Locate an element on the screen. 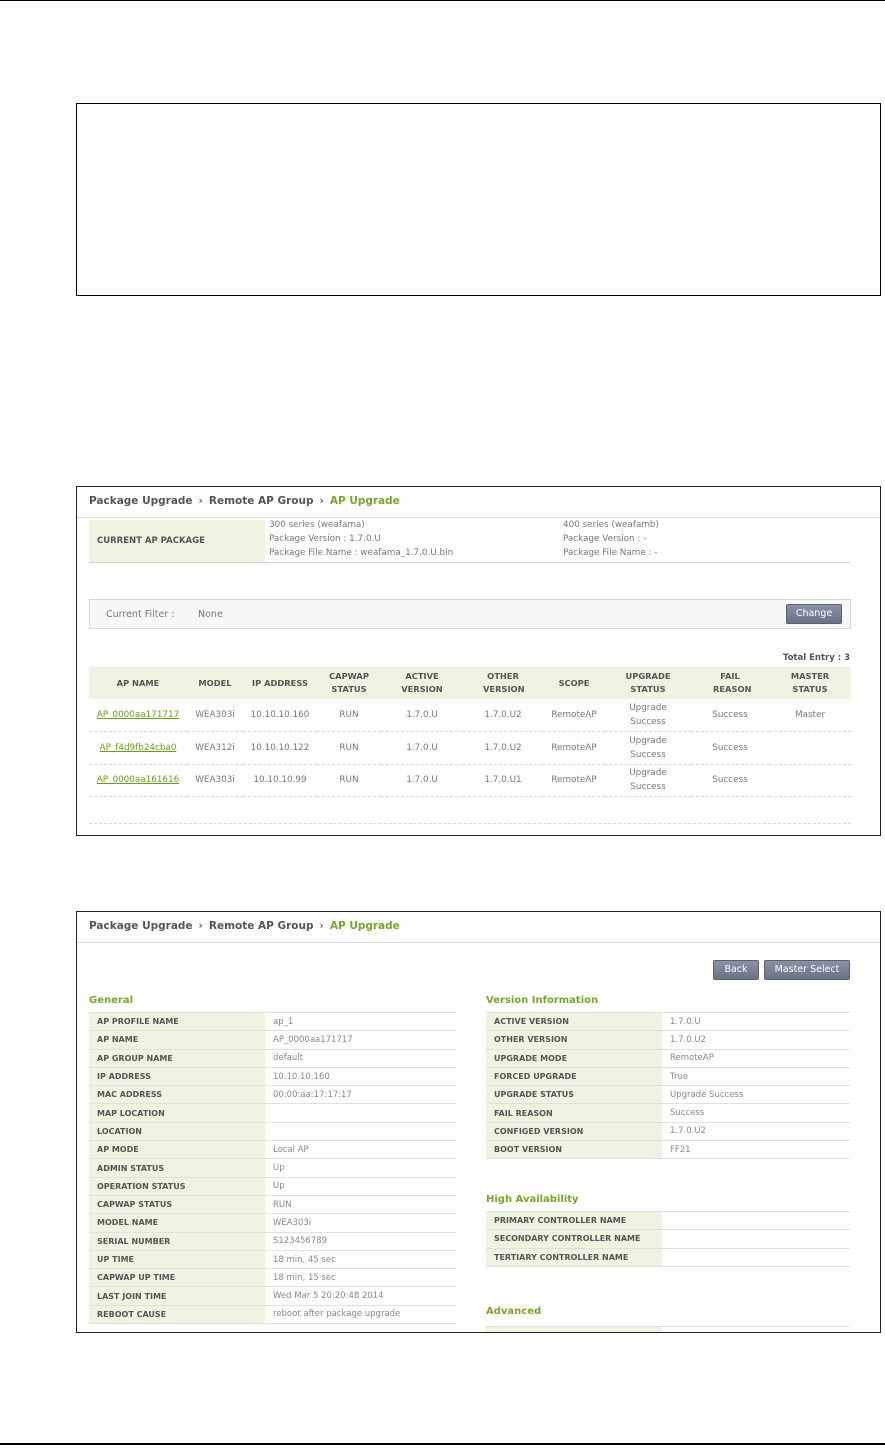 Image resolution: width=885 pixels, height=1449 pixels. field-value: AP_0000aa171717 is located at coordinates (360, 1040).